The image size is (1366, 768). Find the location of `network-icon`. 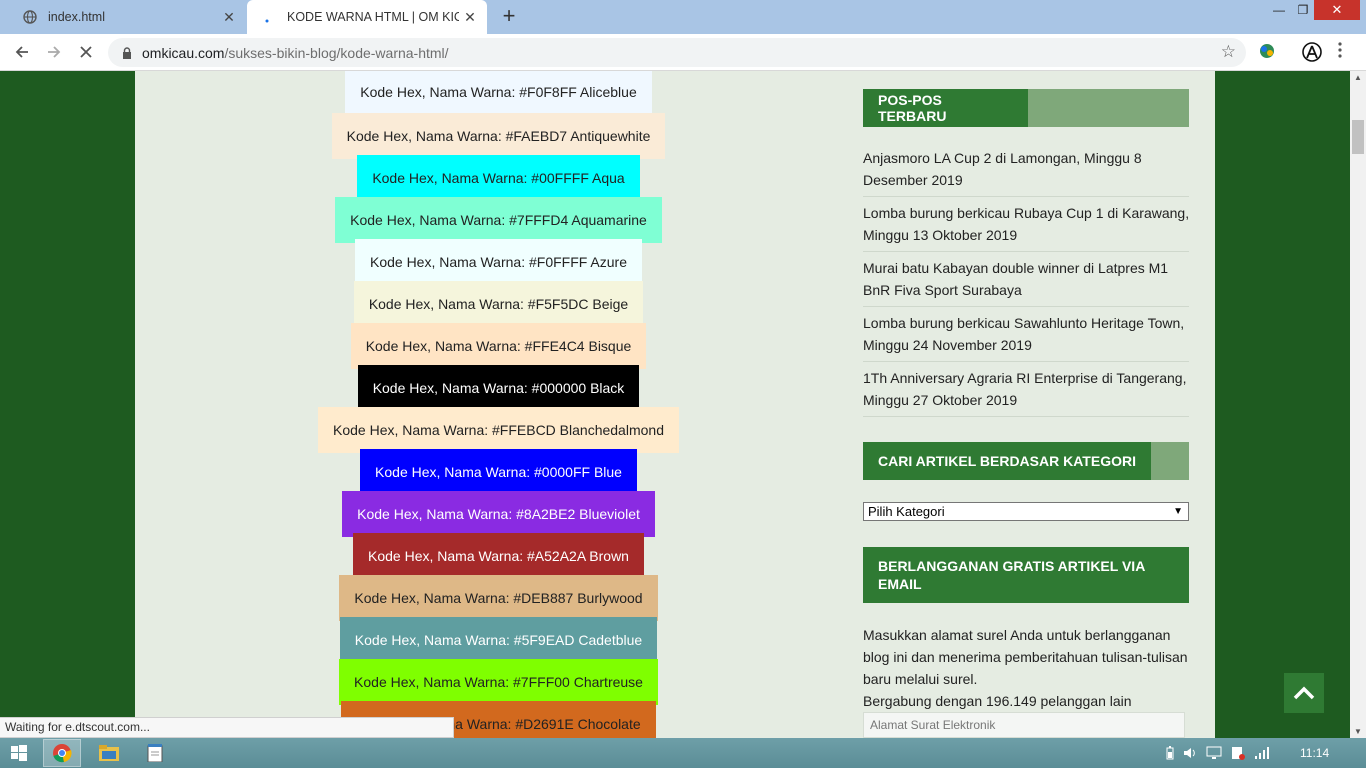

network-icon is located at coordinates (1214, 753).